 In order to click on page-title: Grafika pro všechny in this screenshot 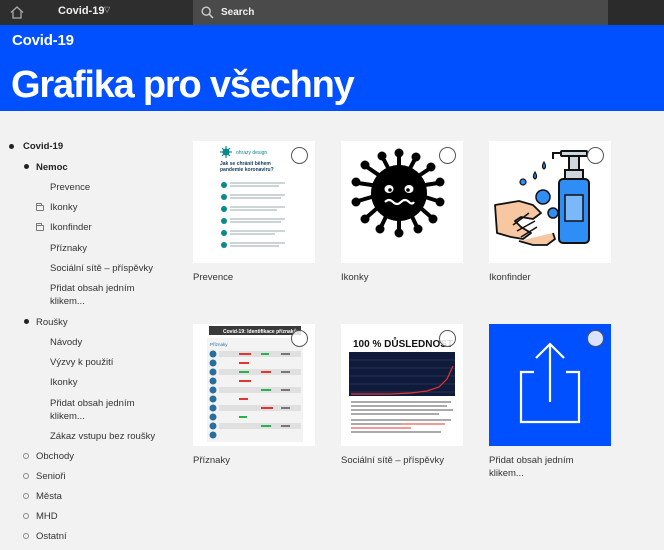, I will do `click(183, 85)`.